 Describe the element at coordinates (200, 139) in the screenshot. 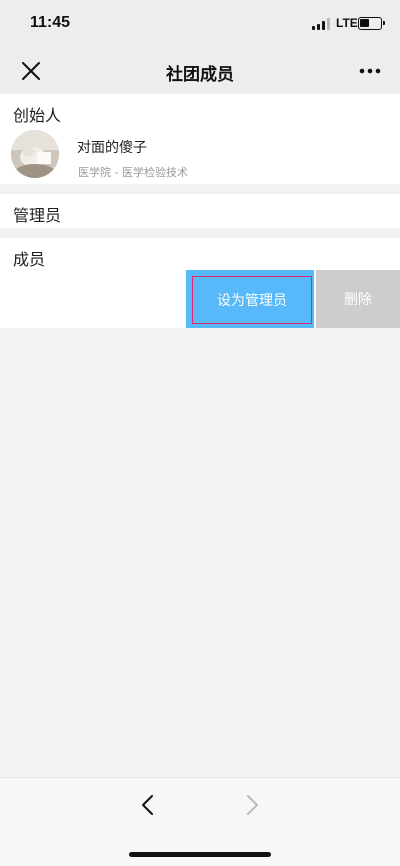

I see `founder-section: 创始人 对面的傻子 医学院 - 医学检验技术` at that location.